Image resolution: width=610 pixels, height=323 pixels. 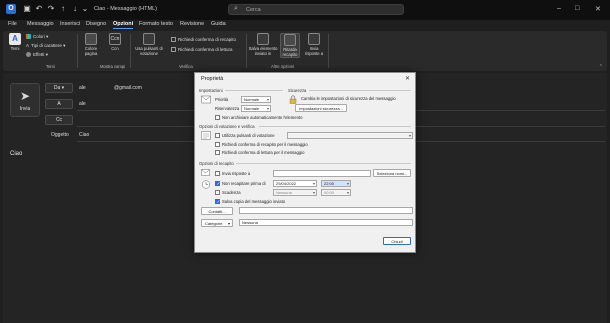 I want to click on save-copy-checkbox, so click(x=217, y=202).